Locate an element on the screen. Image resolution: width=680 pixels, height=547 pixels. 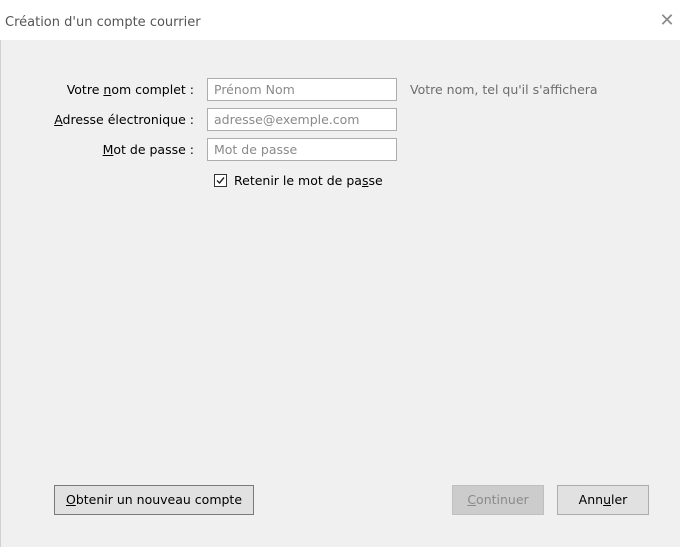
remember-password-row: Retenir le mot de passe is located at coordinates (298, 180).